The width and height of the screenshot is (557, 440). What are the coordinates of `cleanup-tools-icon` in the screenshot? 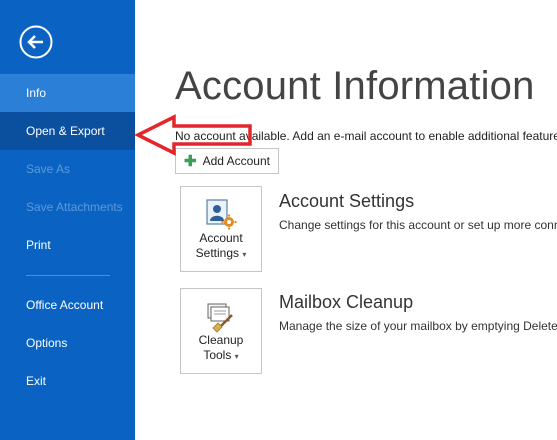 It's located at (220, 318).